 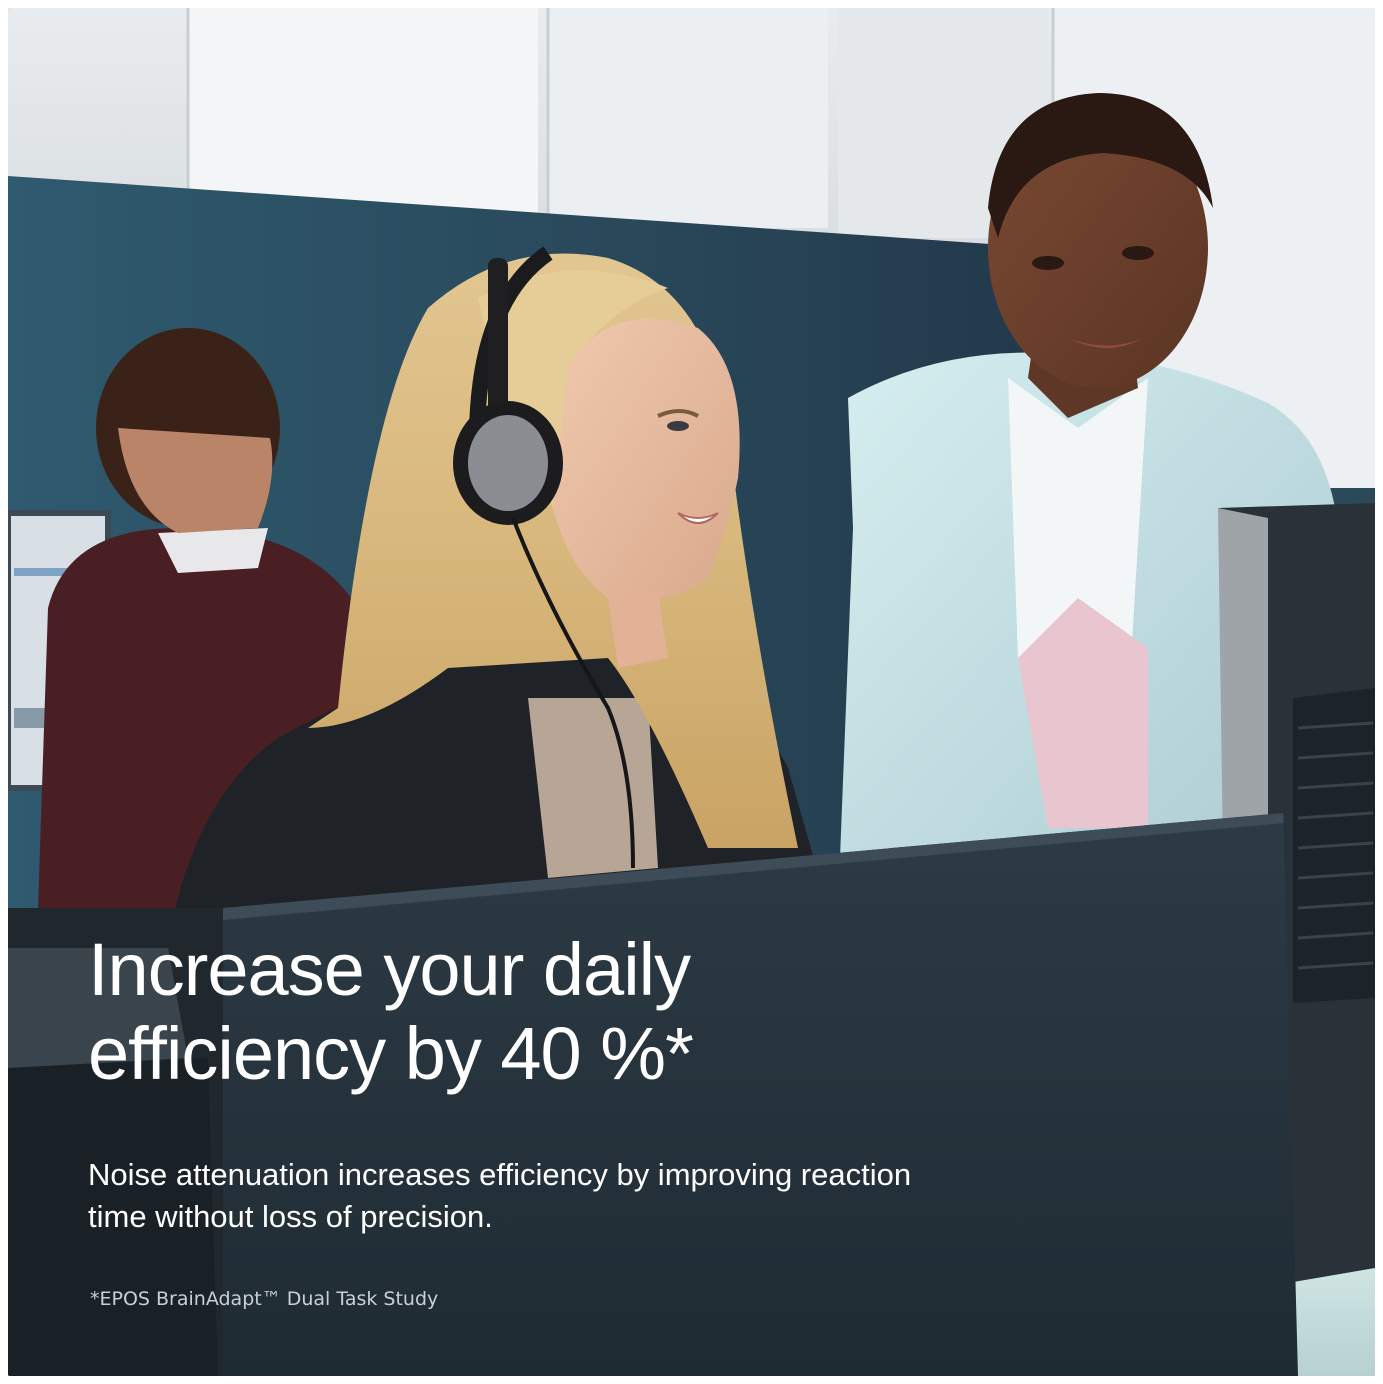 What do you see at coordinates (391, 1053) in the screenshot?
I see `headline-line-2: efficiency by 40 %*` at bounding box center [391, 1053].